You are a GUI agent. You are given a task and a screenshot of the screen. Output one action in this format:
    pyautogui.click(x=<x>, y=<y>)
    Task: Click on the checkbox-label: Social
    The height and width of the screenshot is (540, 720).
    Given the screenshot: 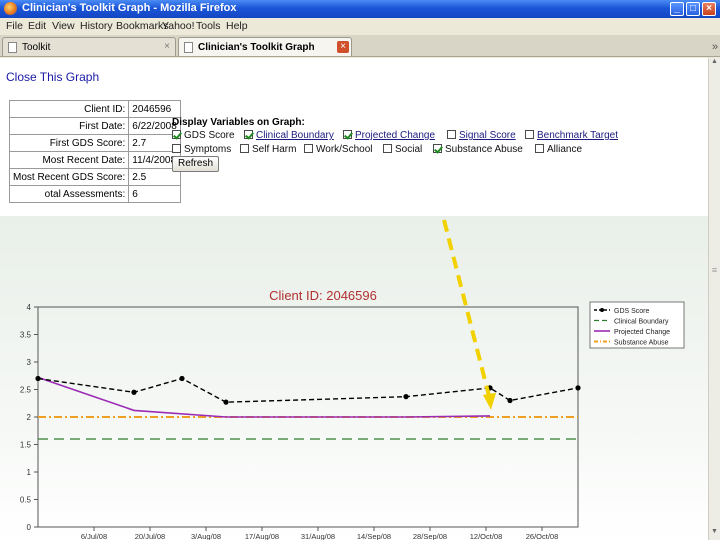 What is the action you would take?
    pyautogui.click(x=409, y=149)
    